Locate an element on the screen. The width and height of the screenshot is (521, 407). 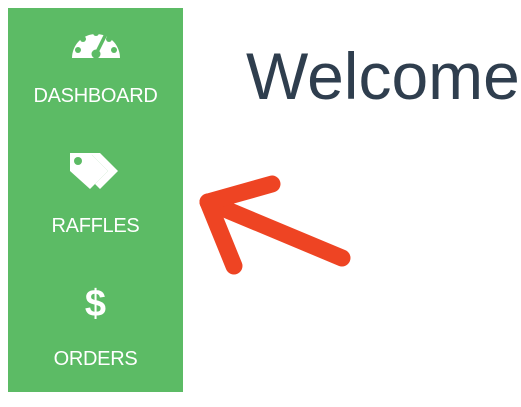
sidebar-item-label: DASHBOARD is located at coordinates (95, 96).